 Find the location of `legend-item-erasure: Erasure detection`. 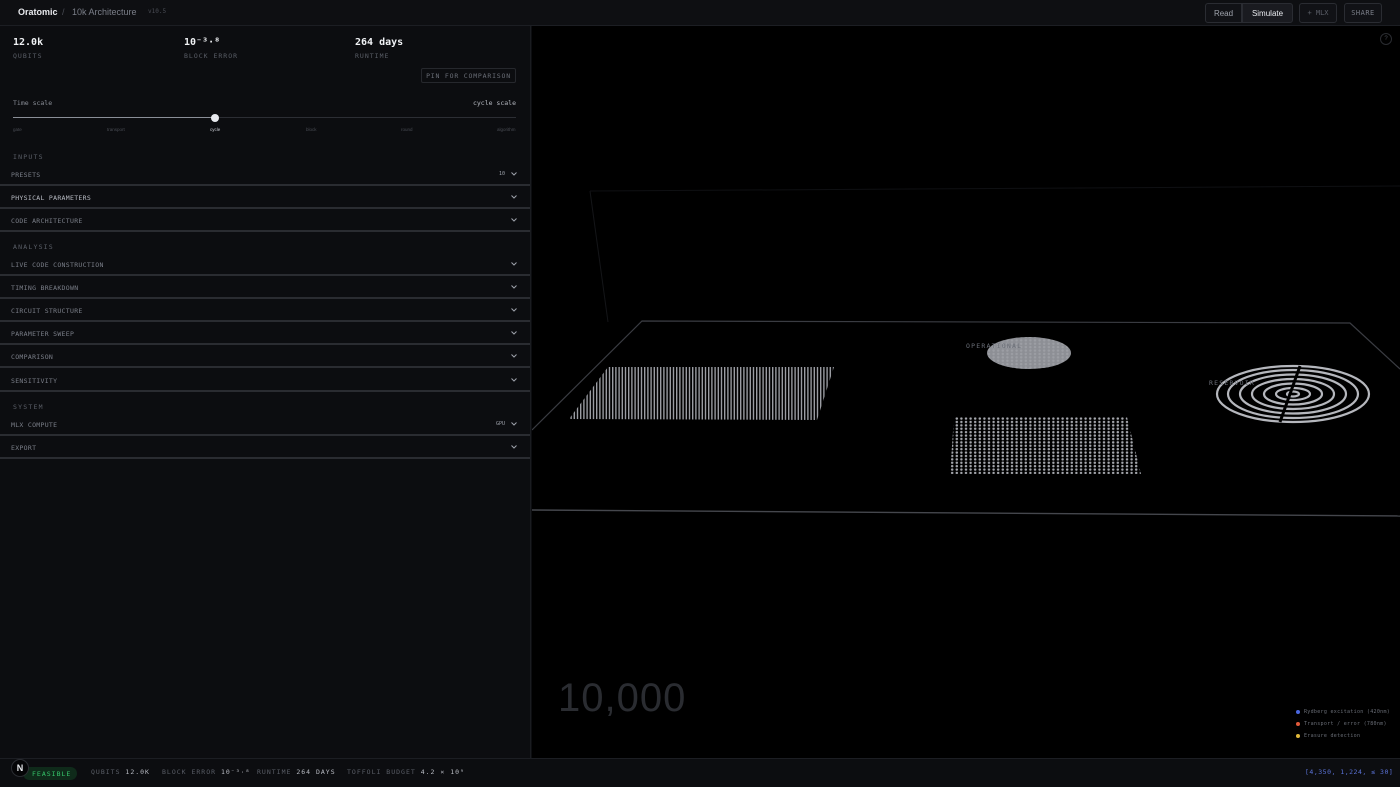

legend-item-erasure: Erasure detection is located at coordinates (1328, 736).